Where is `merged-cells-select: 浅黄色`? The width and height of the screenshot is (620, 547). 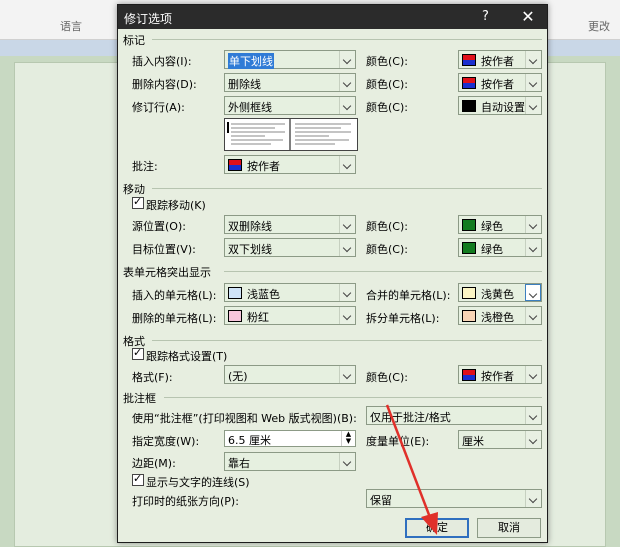
merged-cells-select: 浅黄色 is located at coordinates (500, 292).